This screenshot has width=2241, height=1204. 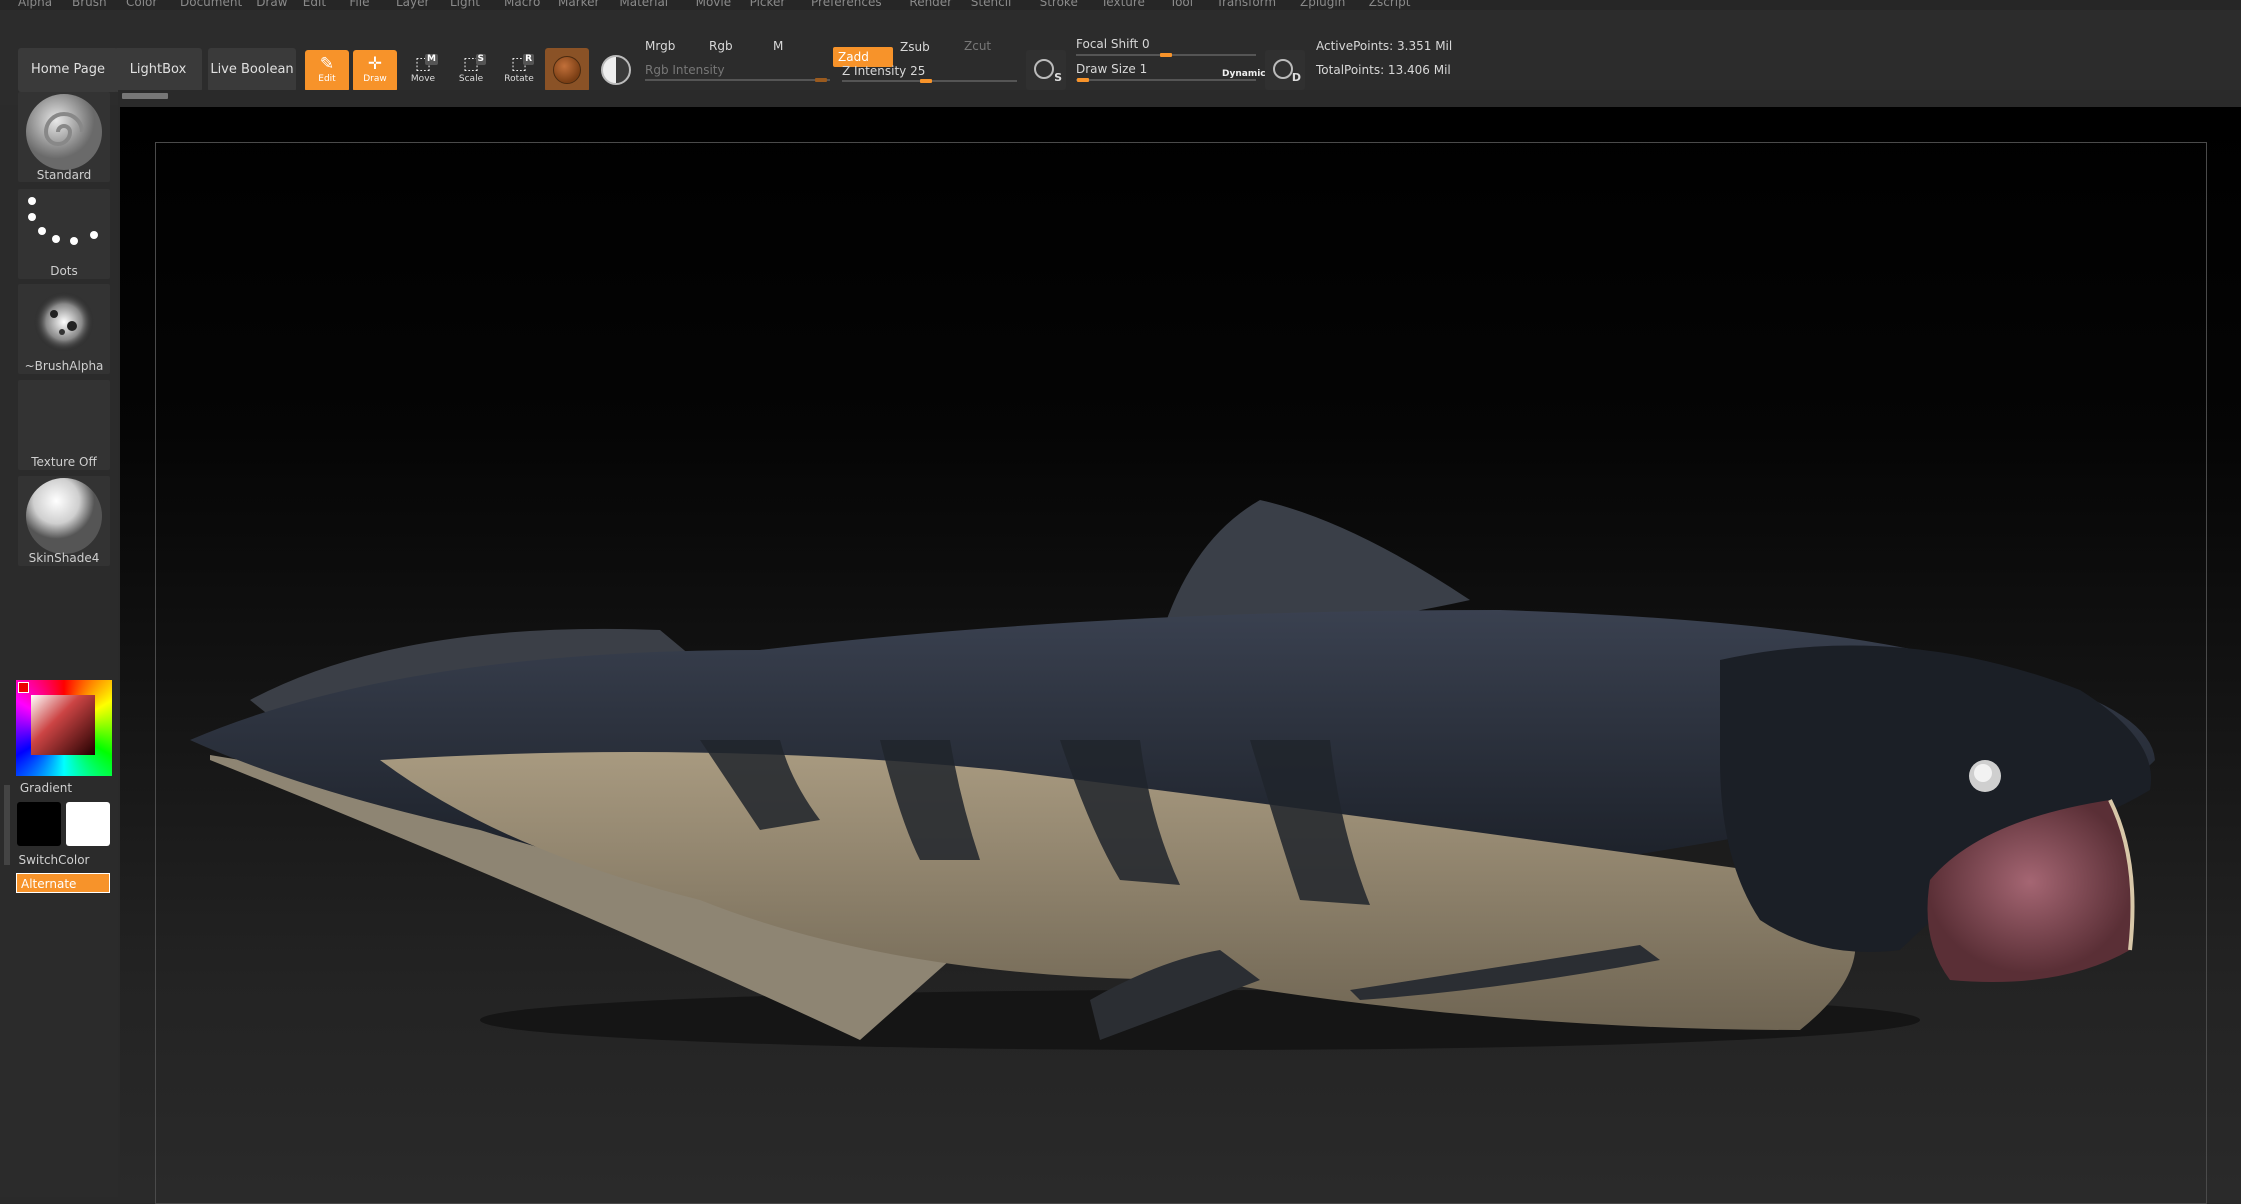 I want to click on yin-yang-icon, so click(x=616, y=70).